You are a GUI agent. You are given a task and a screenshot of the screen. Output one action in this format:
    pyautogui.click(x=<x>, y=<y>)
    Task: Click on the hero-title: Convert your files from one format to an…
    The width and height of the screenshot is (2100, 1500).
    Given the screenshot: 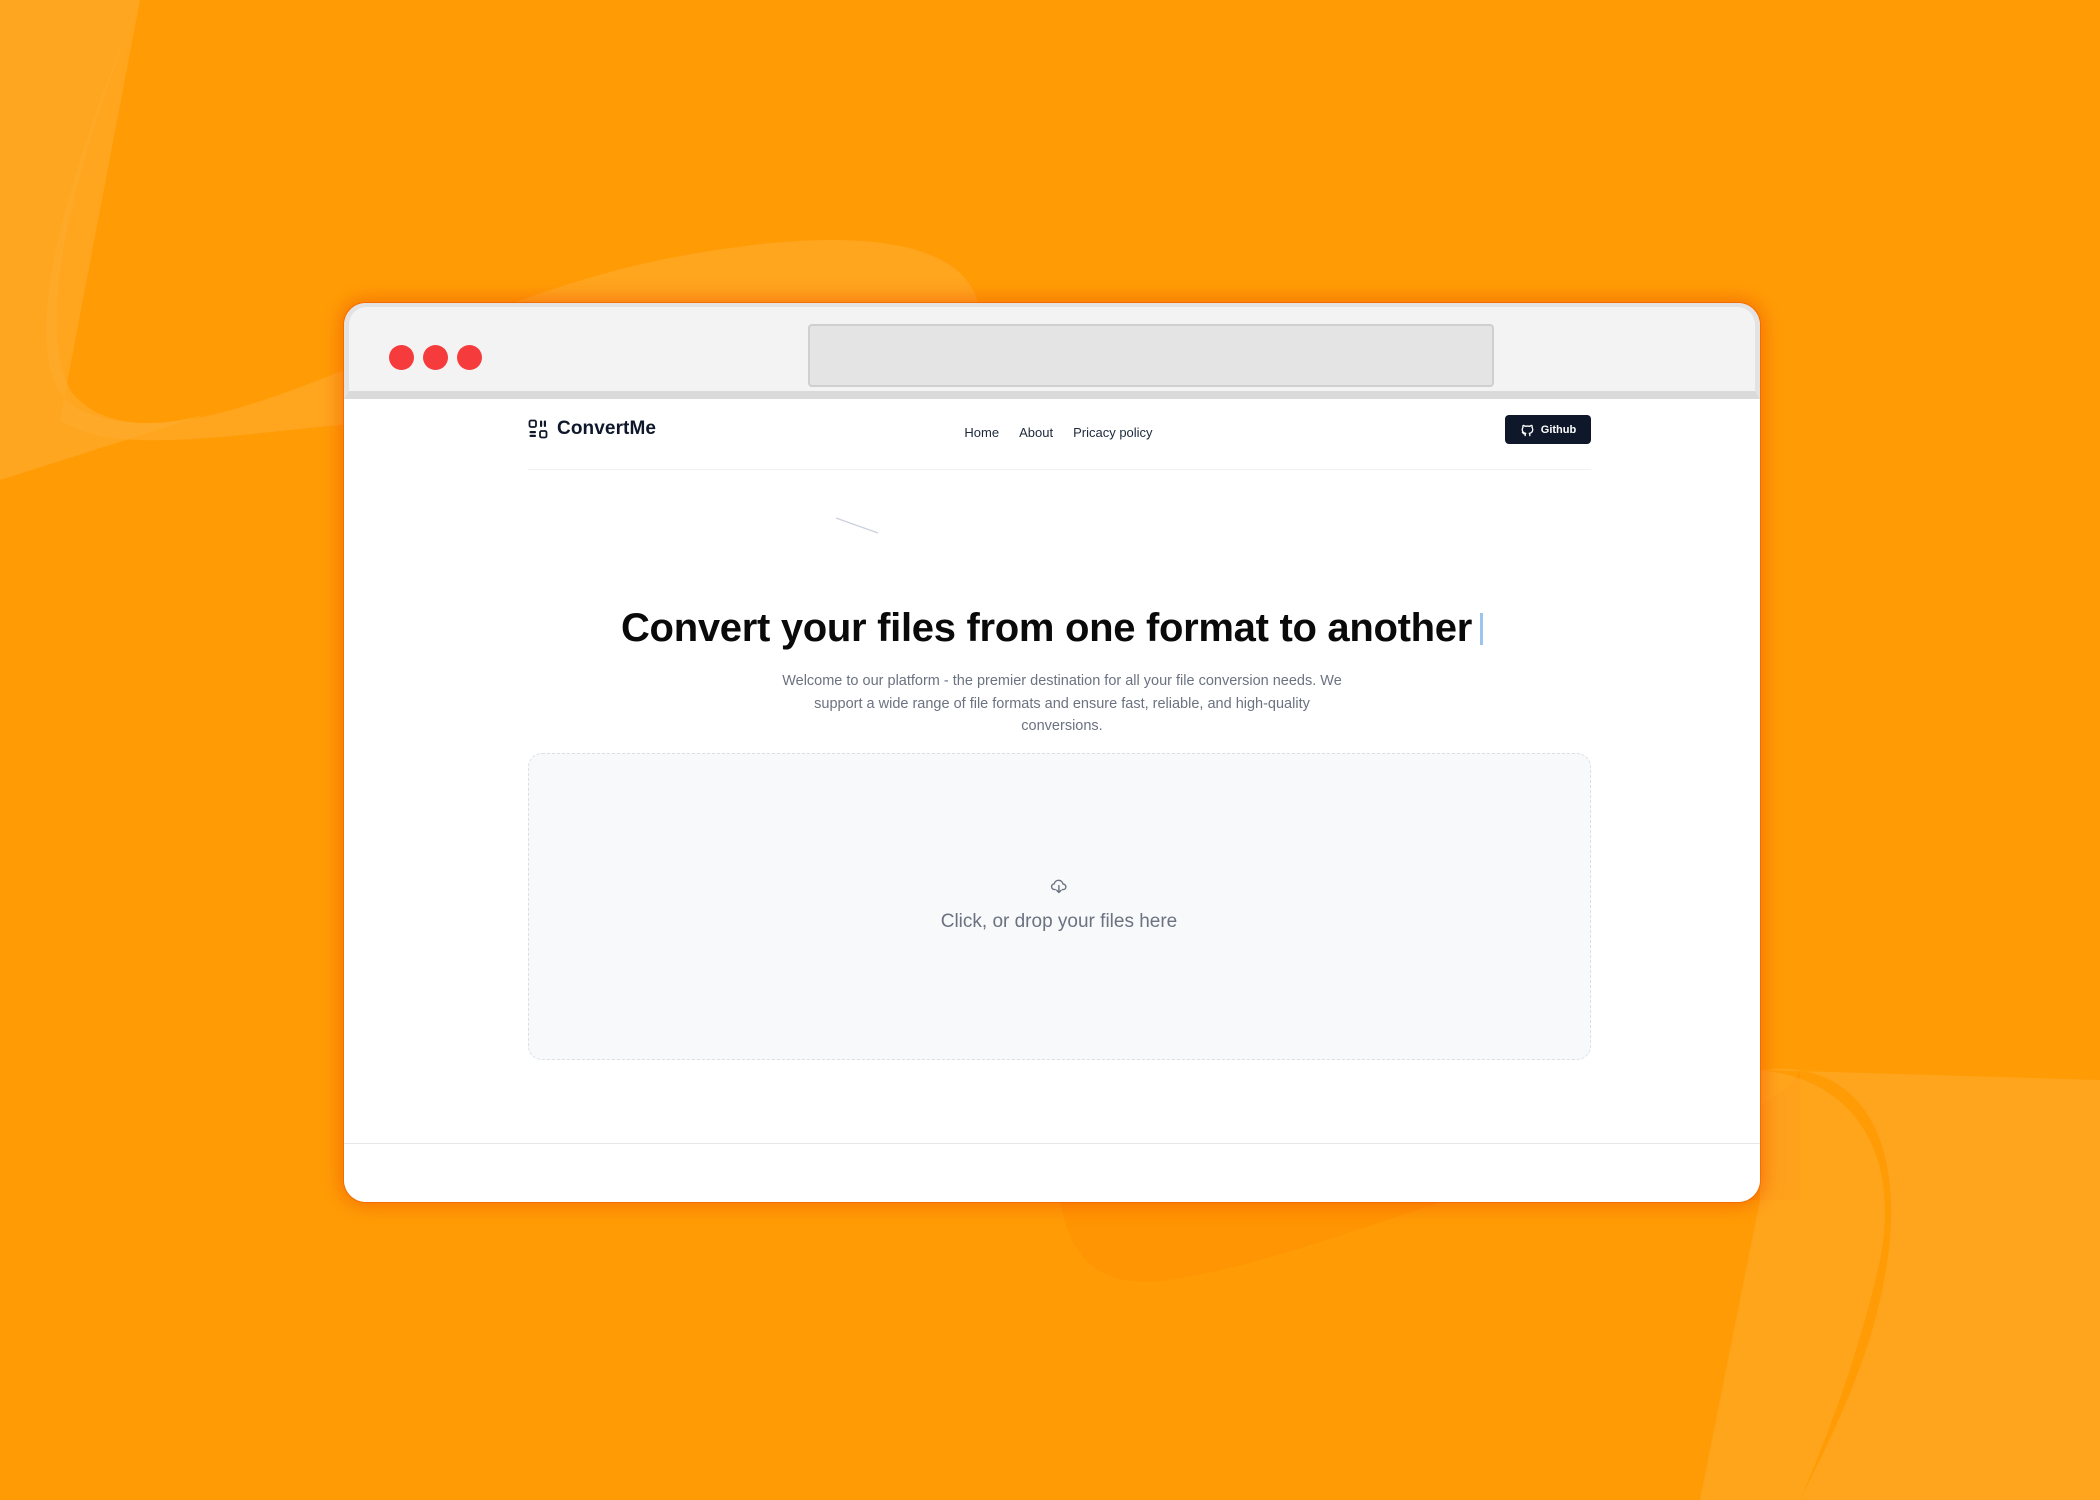 What is the action you would take?
    pyautogui.click(x=1052, y=628)
    